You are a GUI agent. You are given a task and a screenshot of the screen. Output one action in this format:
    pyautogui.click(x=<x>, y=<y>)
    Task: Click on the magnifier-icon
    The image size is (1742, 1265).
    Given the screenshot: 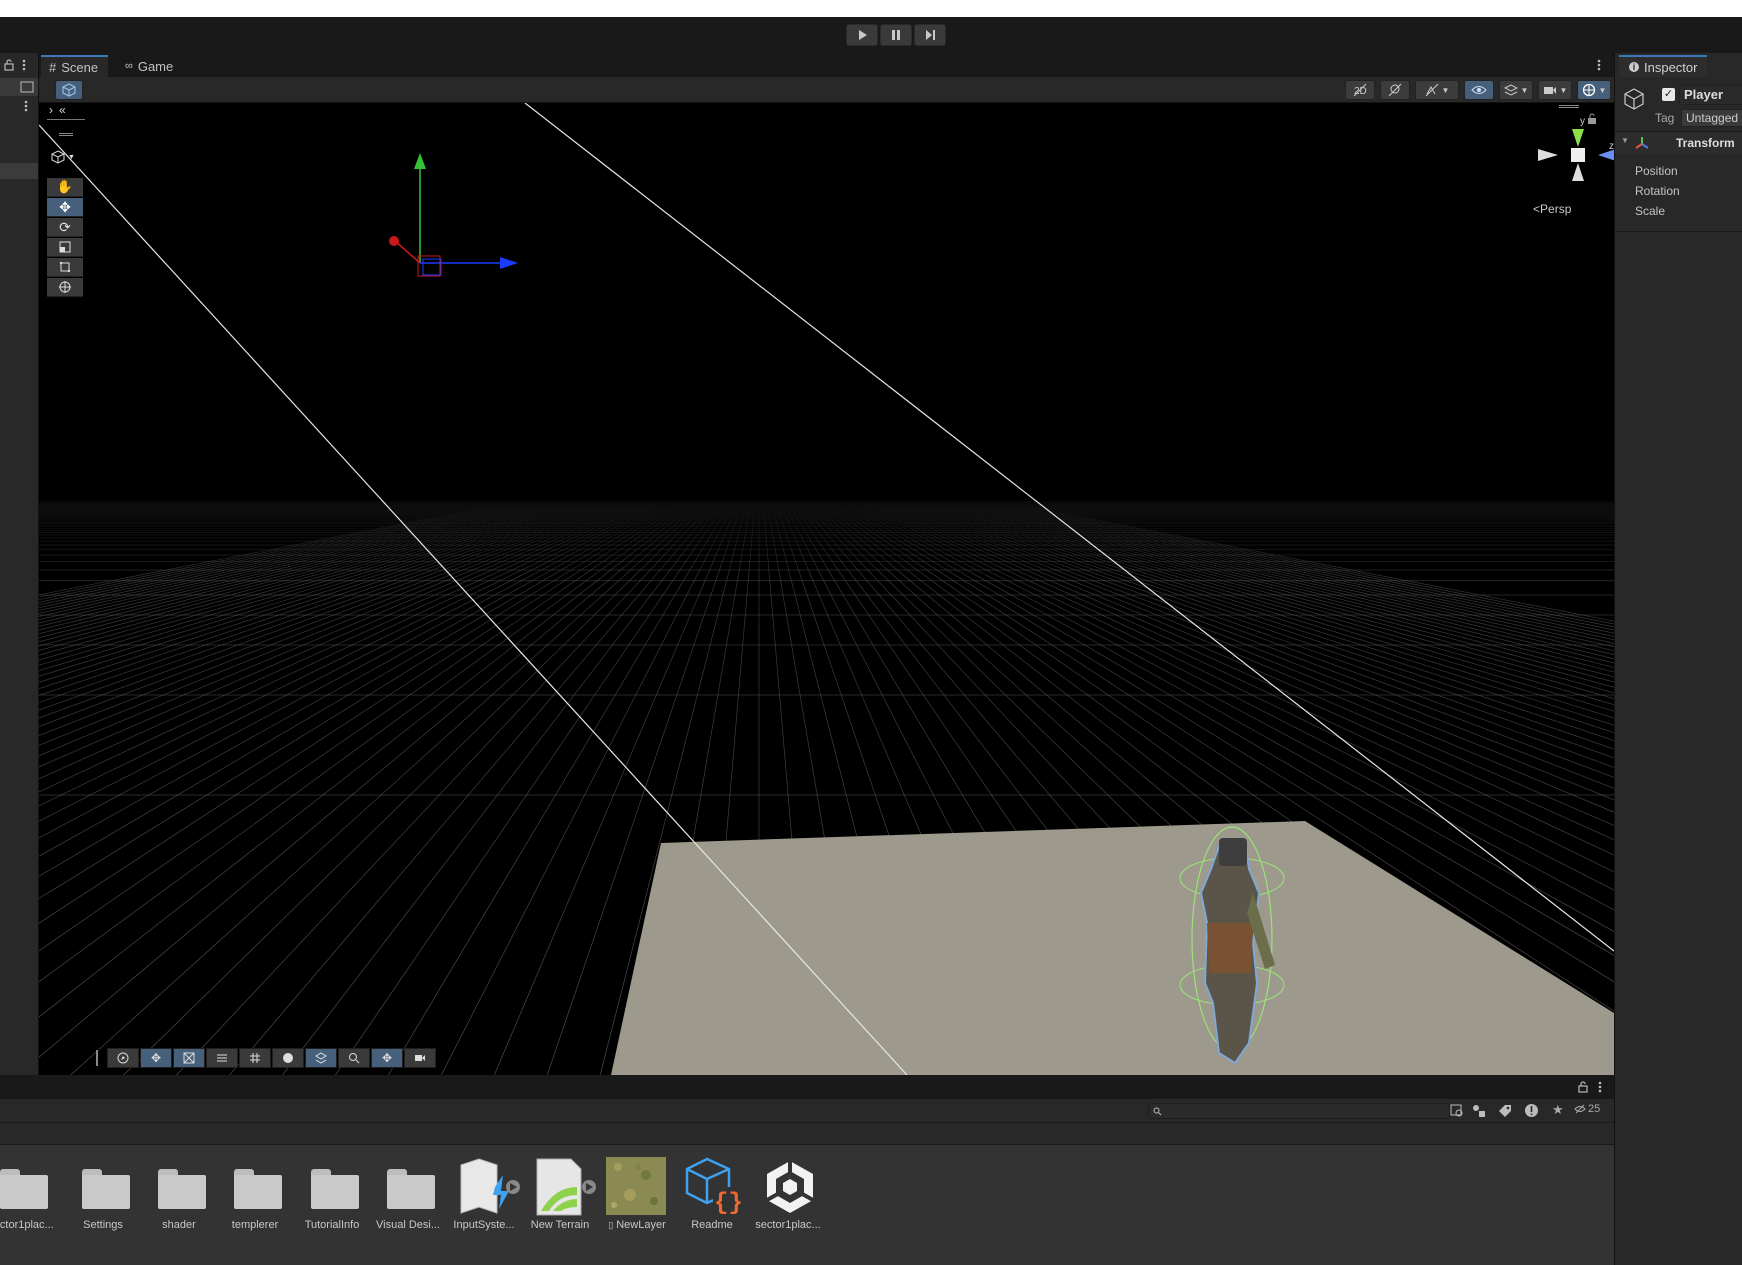 What is the action you would take?
    pyautogui.click(x=354, y=1058)
    